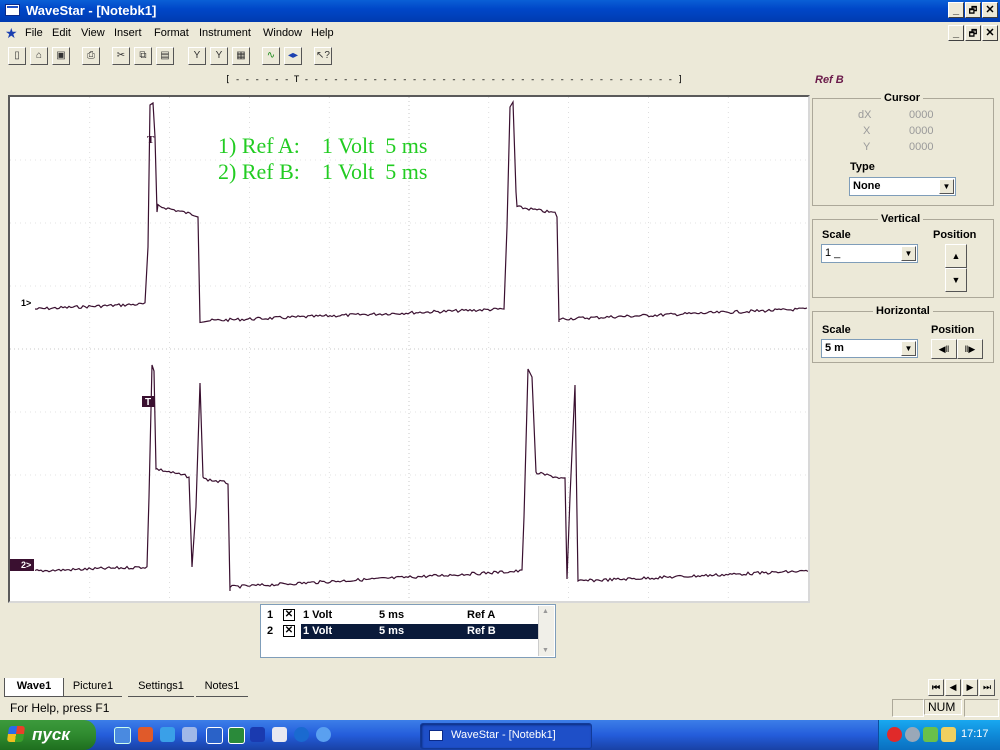 The image size is (1000, 750). What do you see at coordinates (901, 219) in the screenshot?
I see `vertical-title: Vertical` at bounding box center [901, 219].